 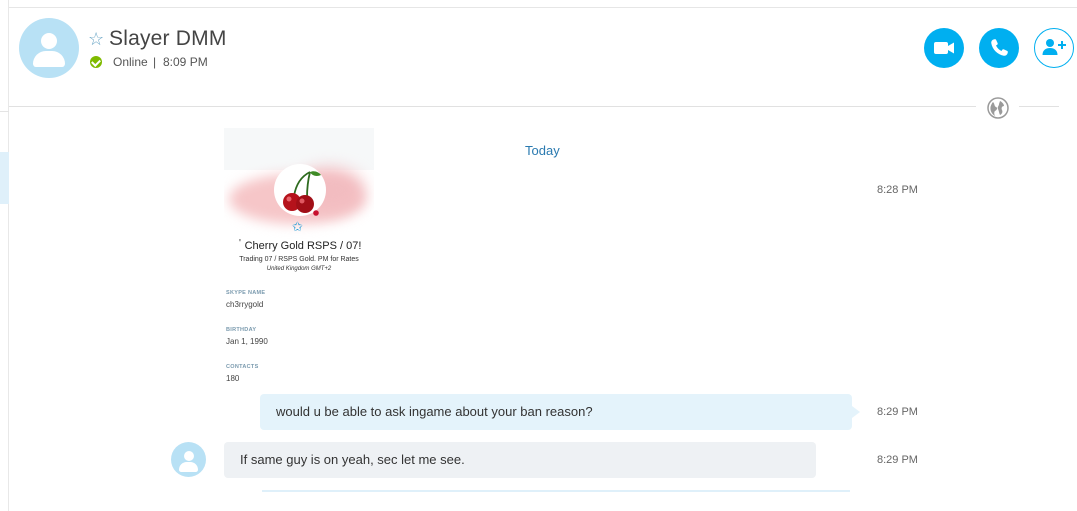 I want to click on cherry-icon, so click(x=302, y=193).